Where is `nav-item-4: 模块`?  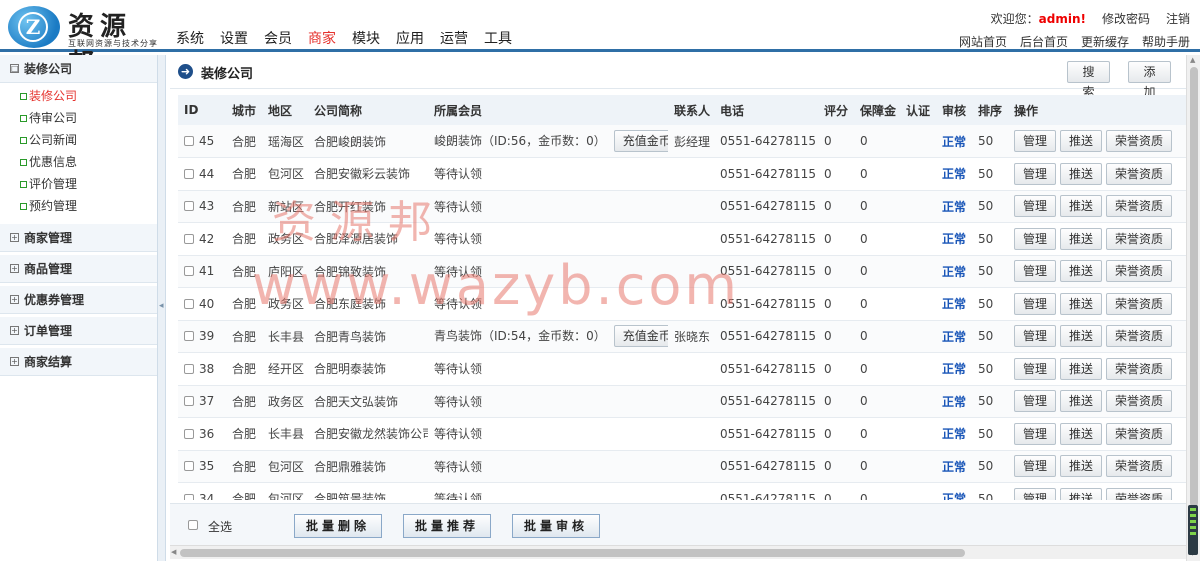
nav-item-4: 模块 is located at coordinates (366, 38).